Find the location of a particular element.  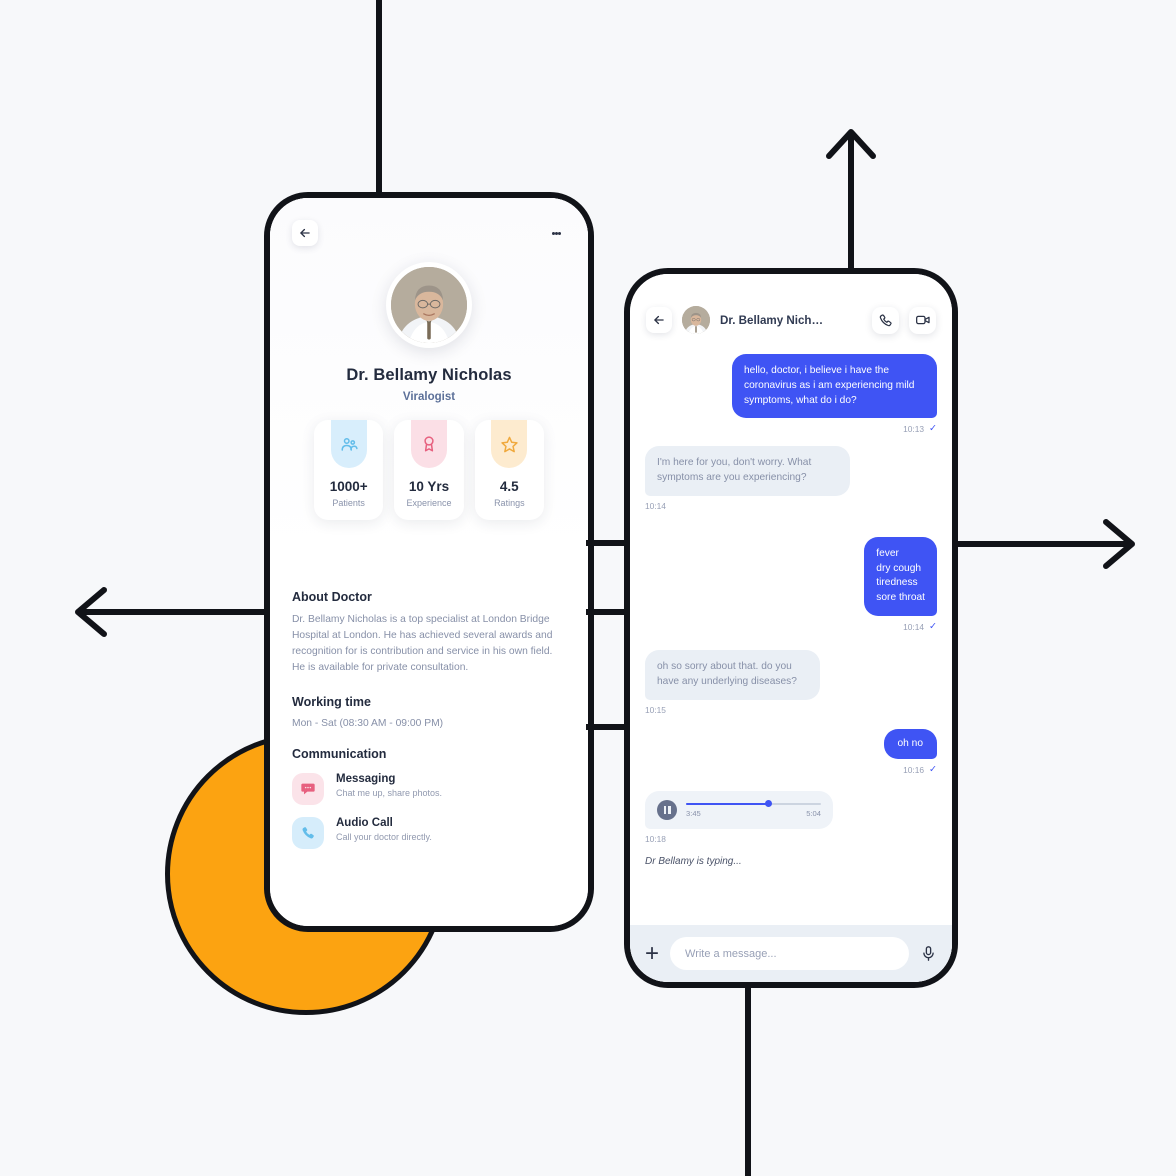

voice-message-player: 3:45 5:04 is located at coordinates (739, 810).